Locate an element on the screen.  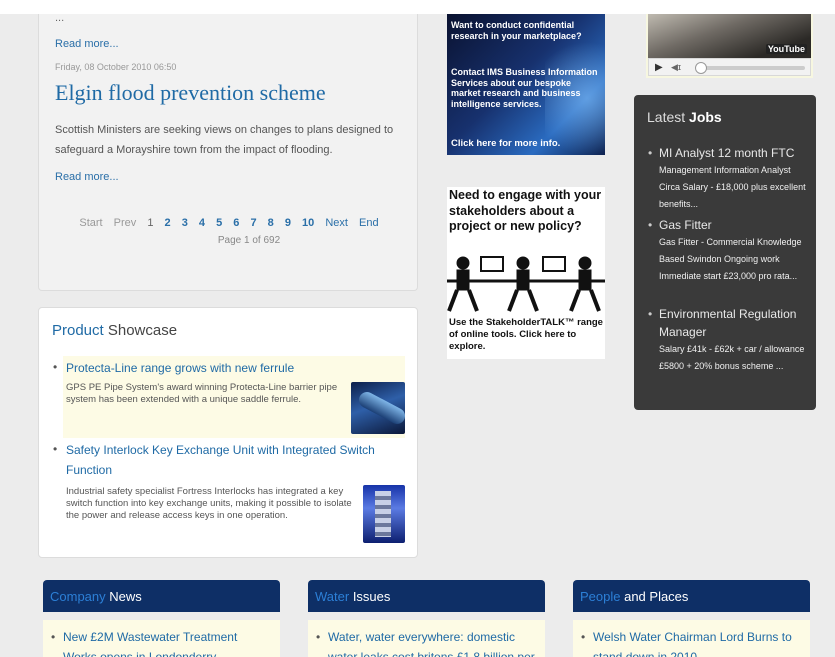
section-heading: People and Places is located at coordinates (634, 596).